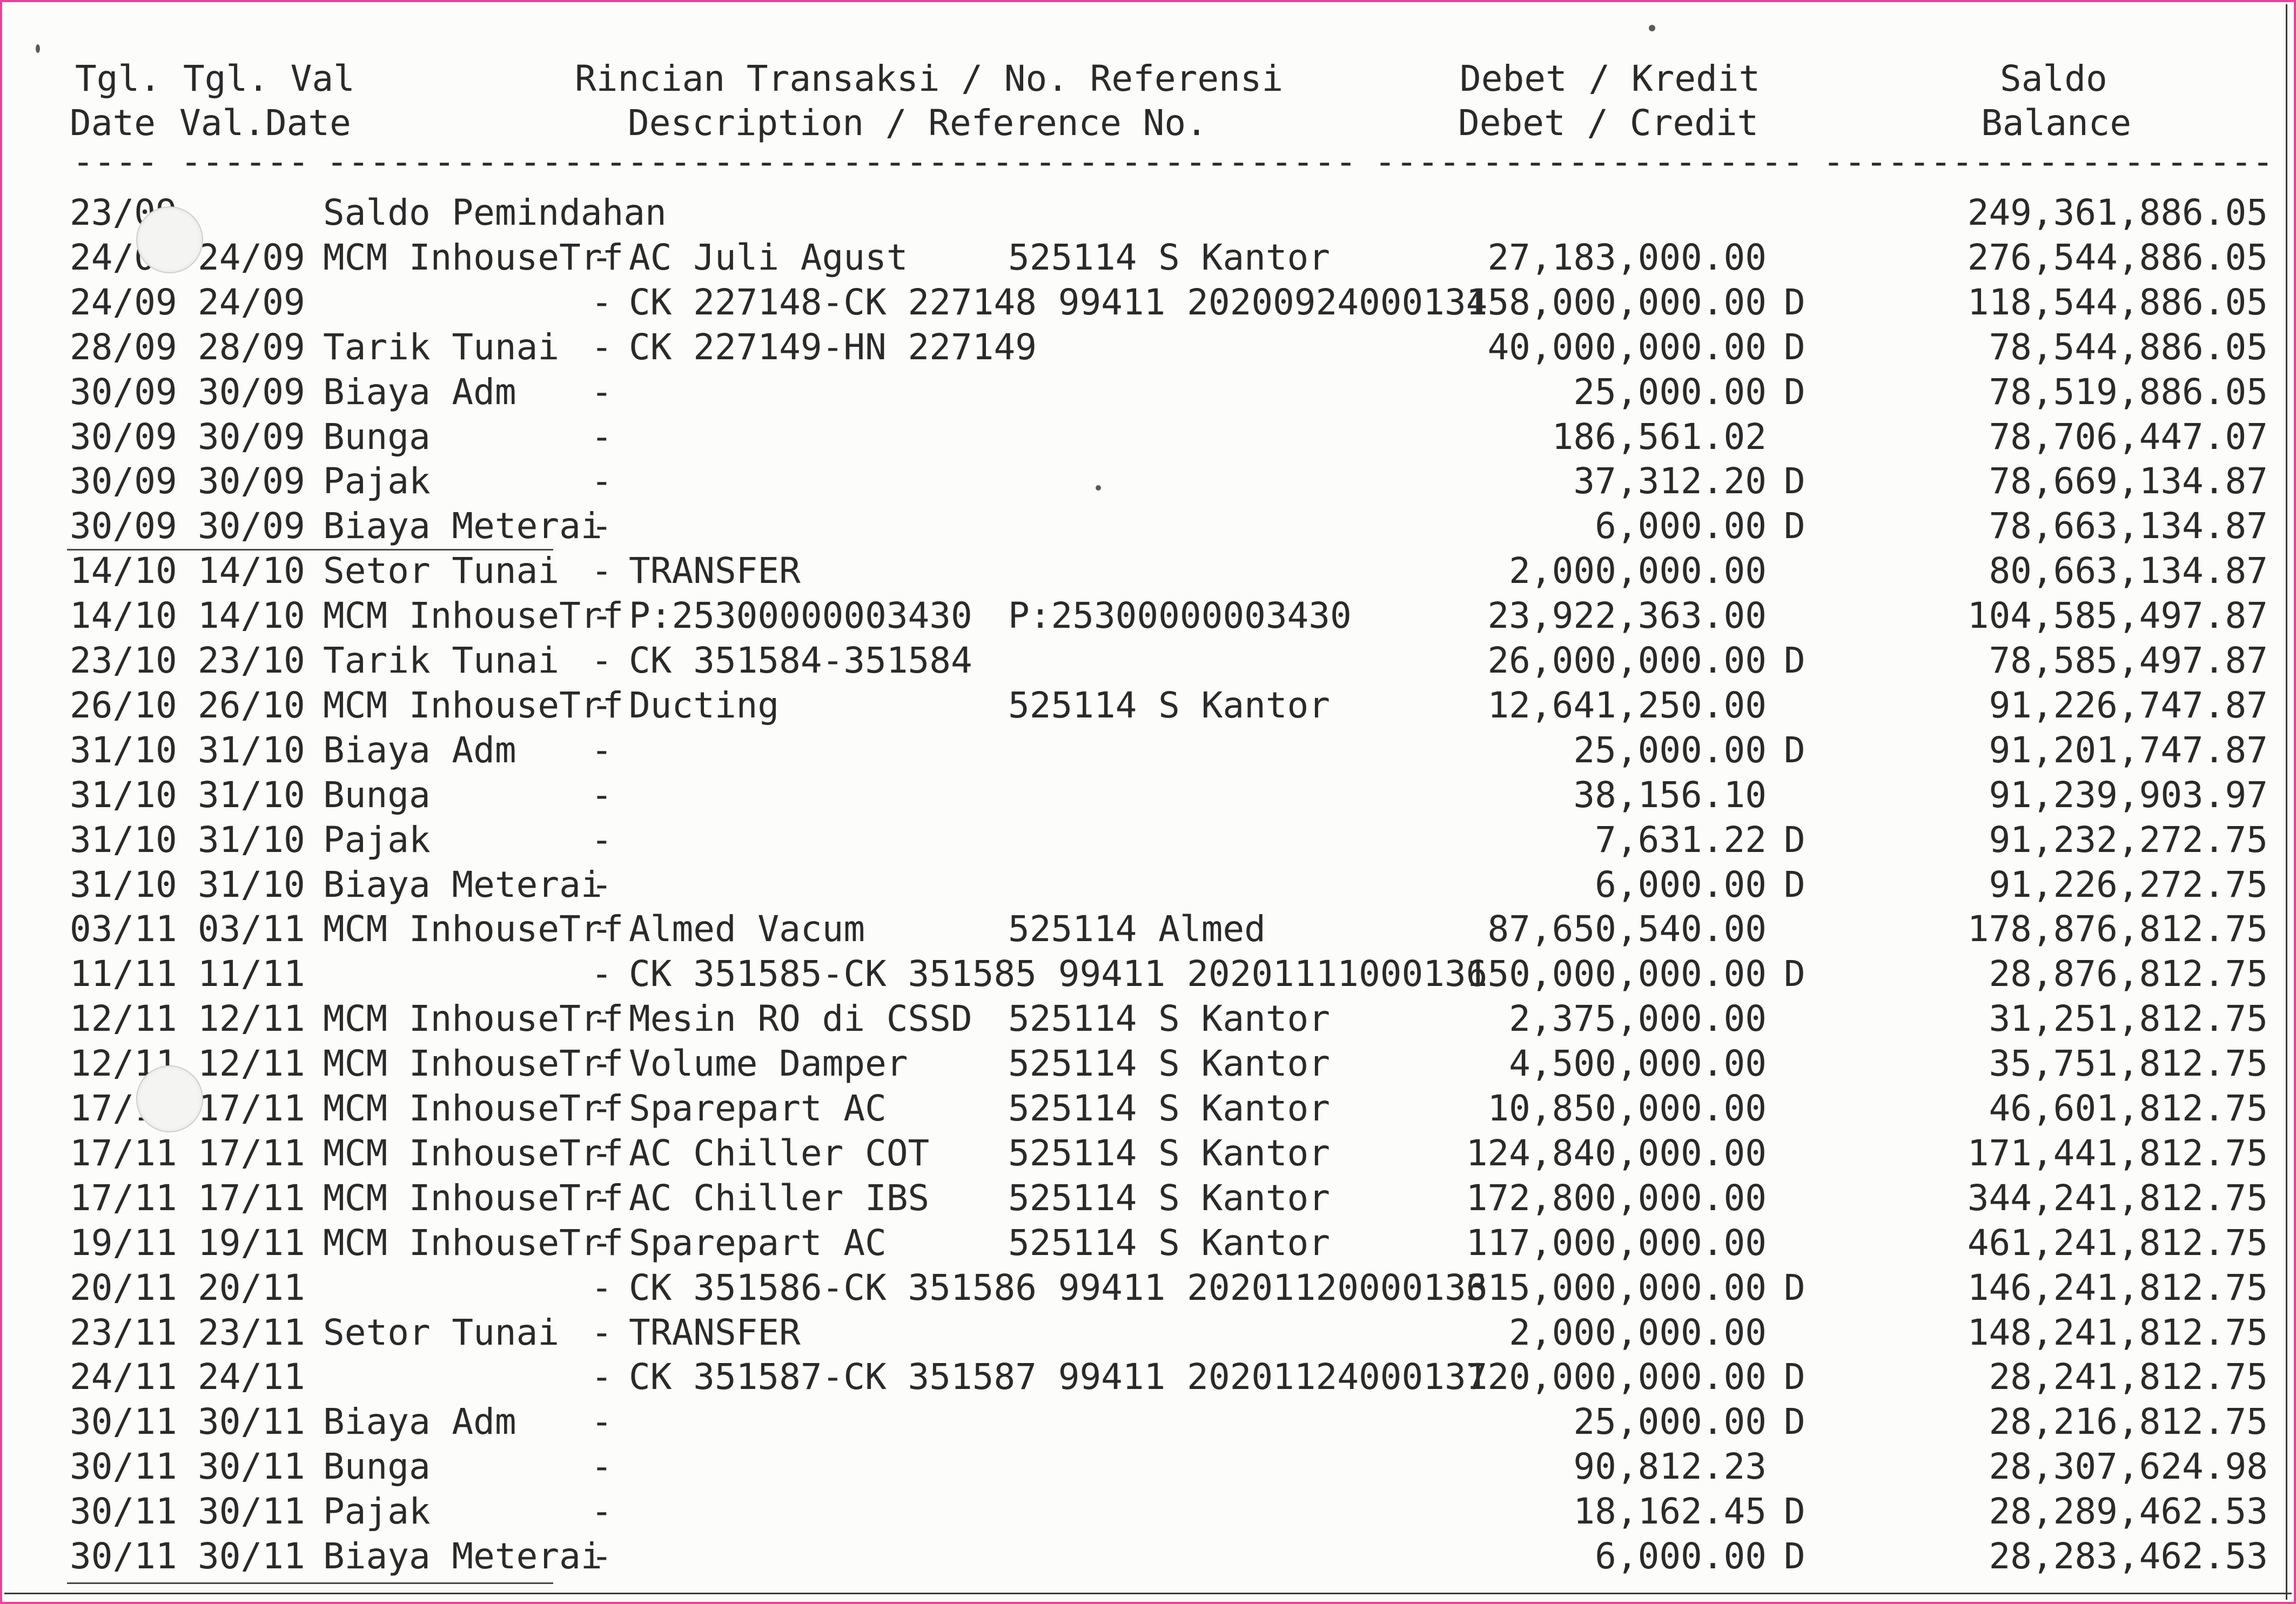 This screenshot has height=1604, width=2296. I want to click on row-balance: 28,876,812.75, so click(2128, 974).